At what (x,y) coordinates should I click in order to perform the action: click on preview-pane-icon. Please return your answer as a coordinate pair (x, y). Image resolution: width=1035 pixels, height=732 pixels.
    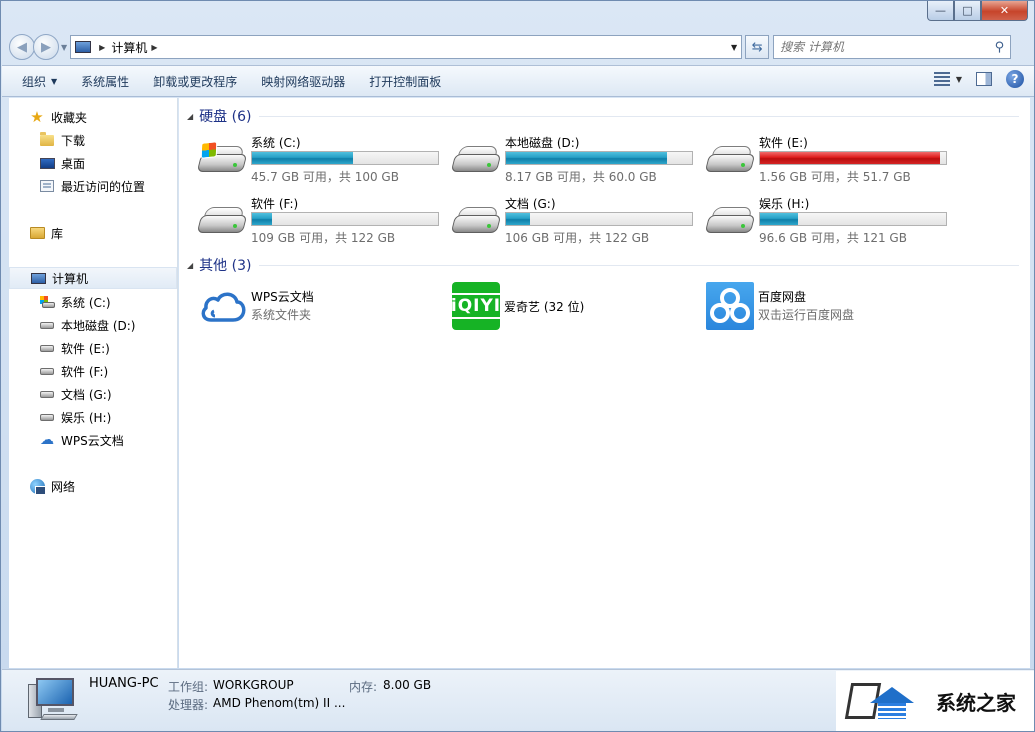
    Looking at the image, I should click on (984, 79).